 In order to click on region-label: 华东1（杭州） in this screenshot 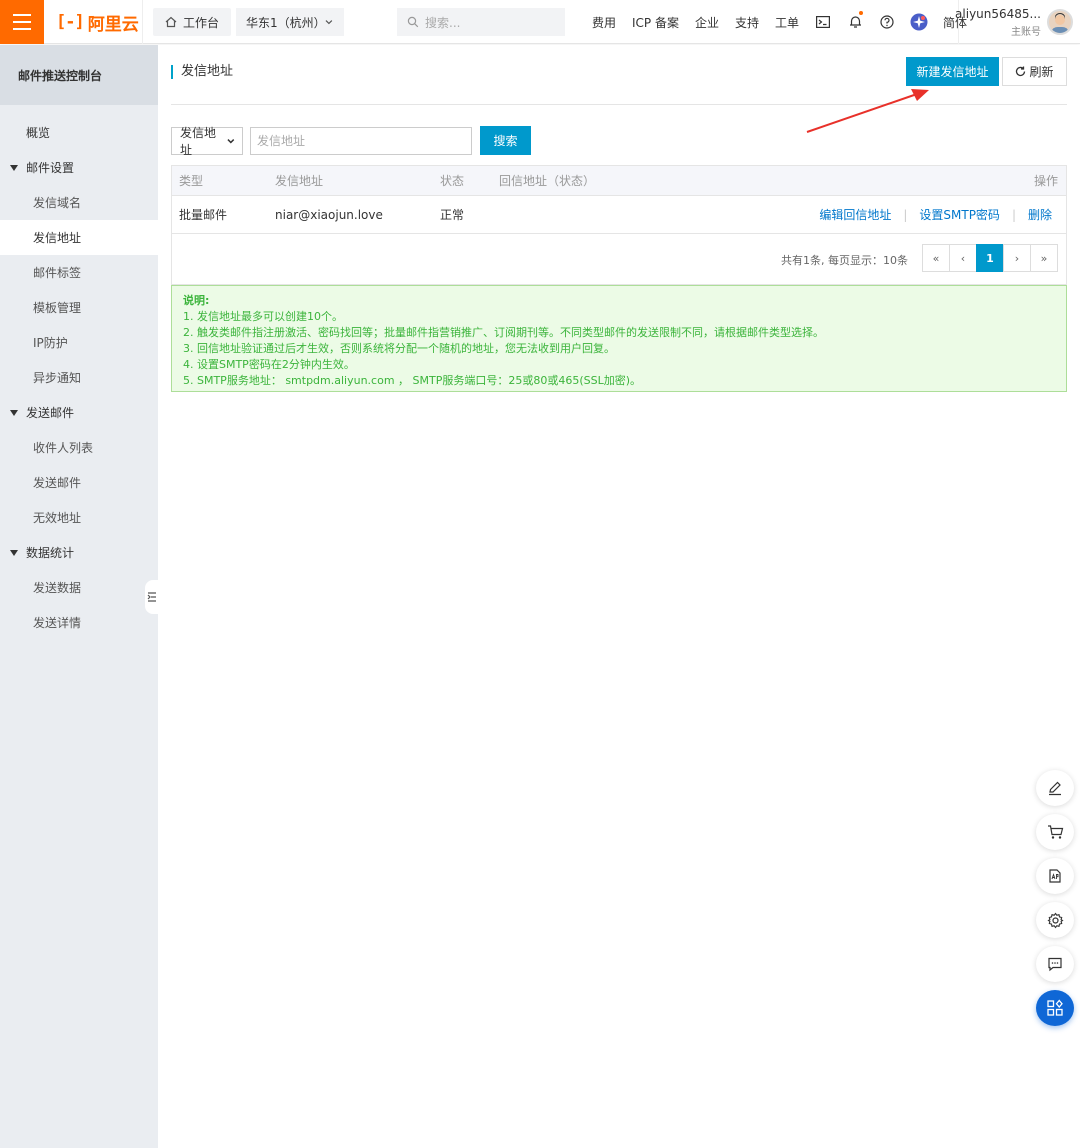, I will do `click(286, 22)`.